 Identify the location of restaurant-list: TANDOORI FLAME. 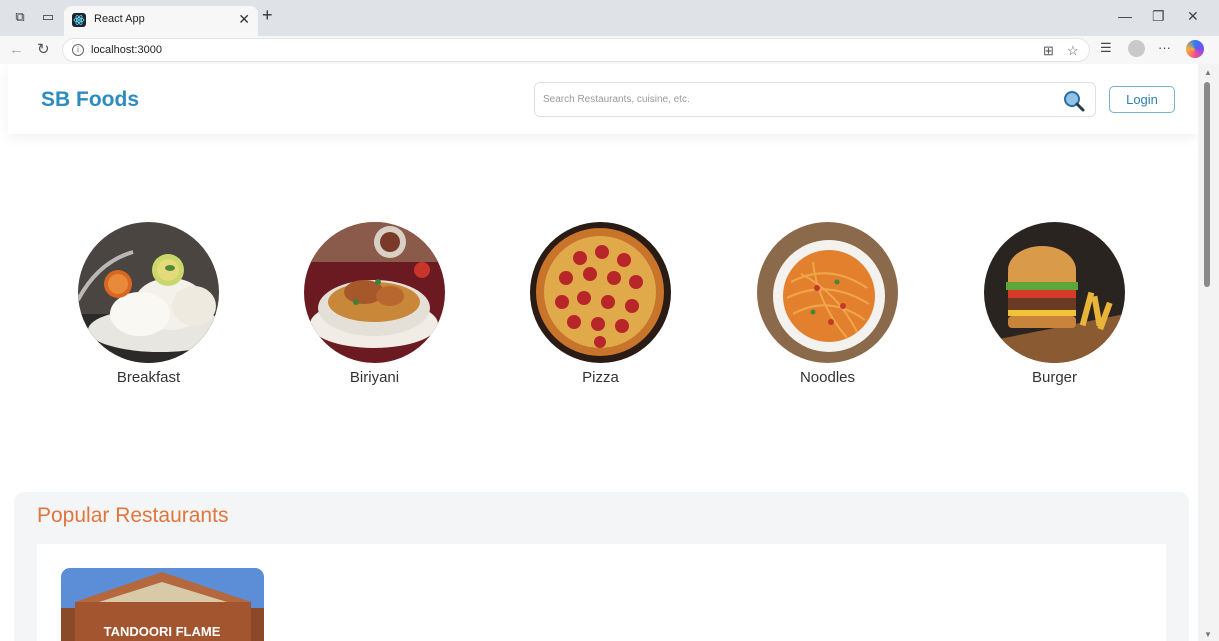
(601, 592).